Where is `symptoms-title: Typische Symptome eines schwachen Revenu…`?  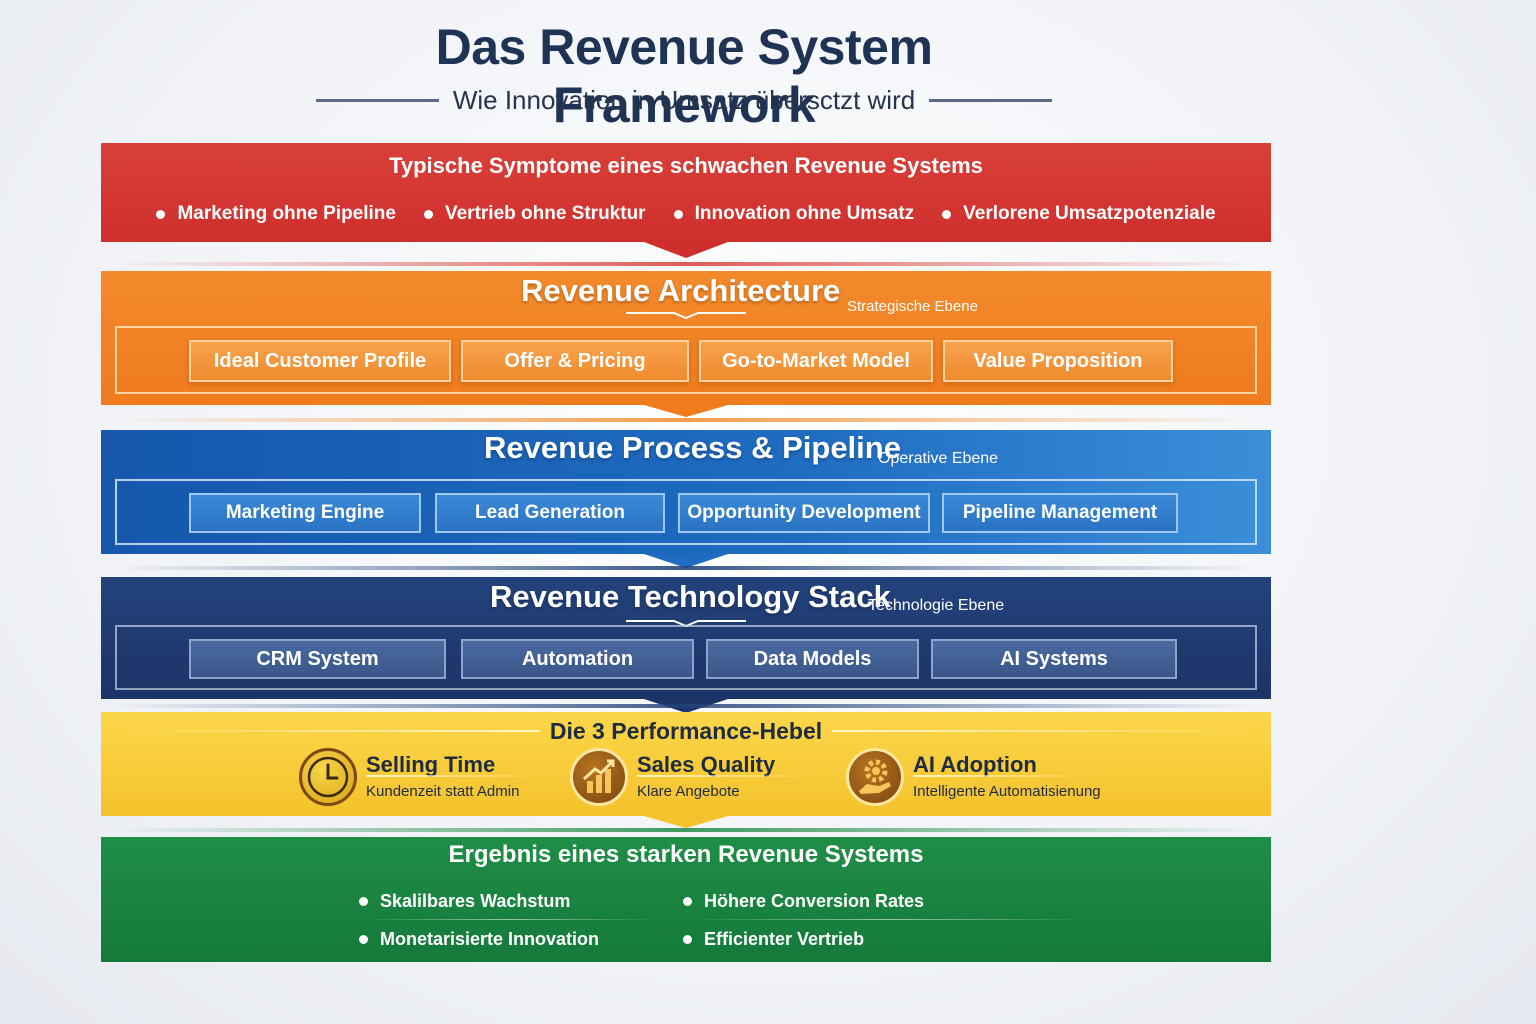 symptoms-title: Typische Symptome eines schwachen Revenu… is located at coordinates (686, 165).